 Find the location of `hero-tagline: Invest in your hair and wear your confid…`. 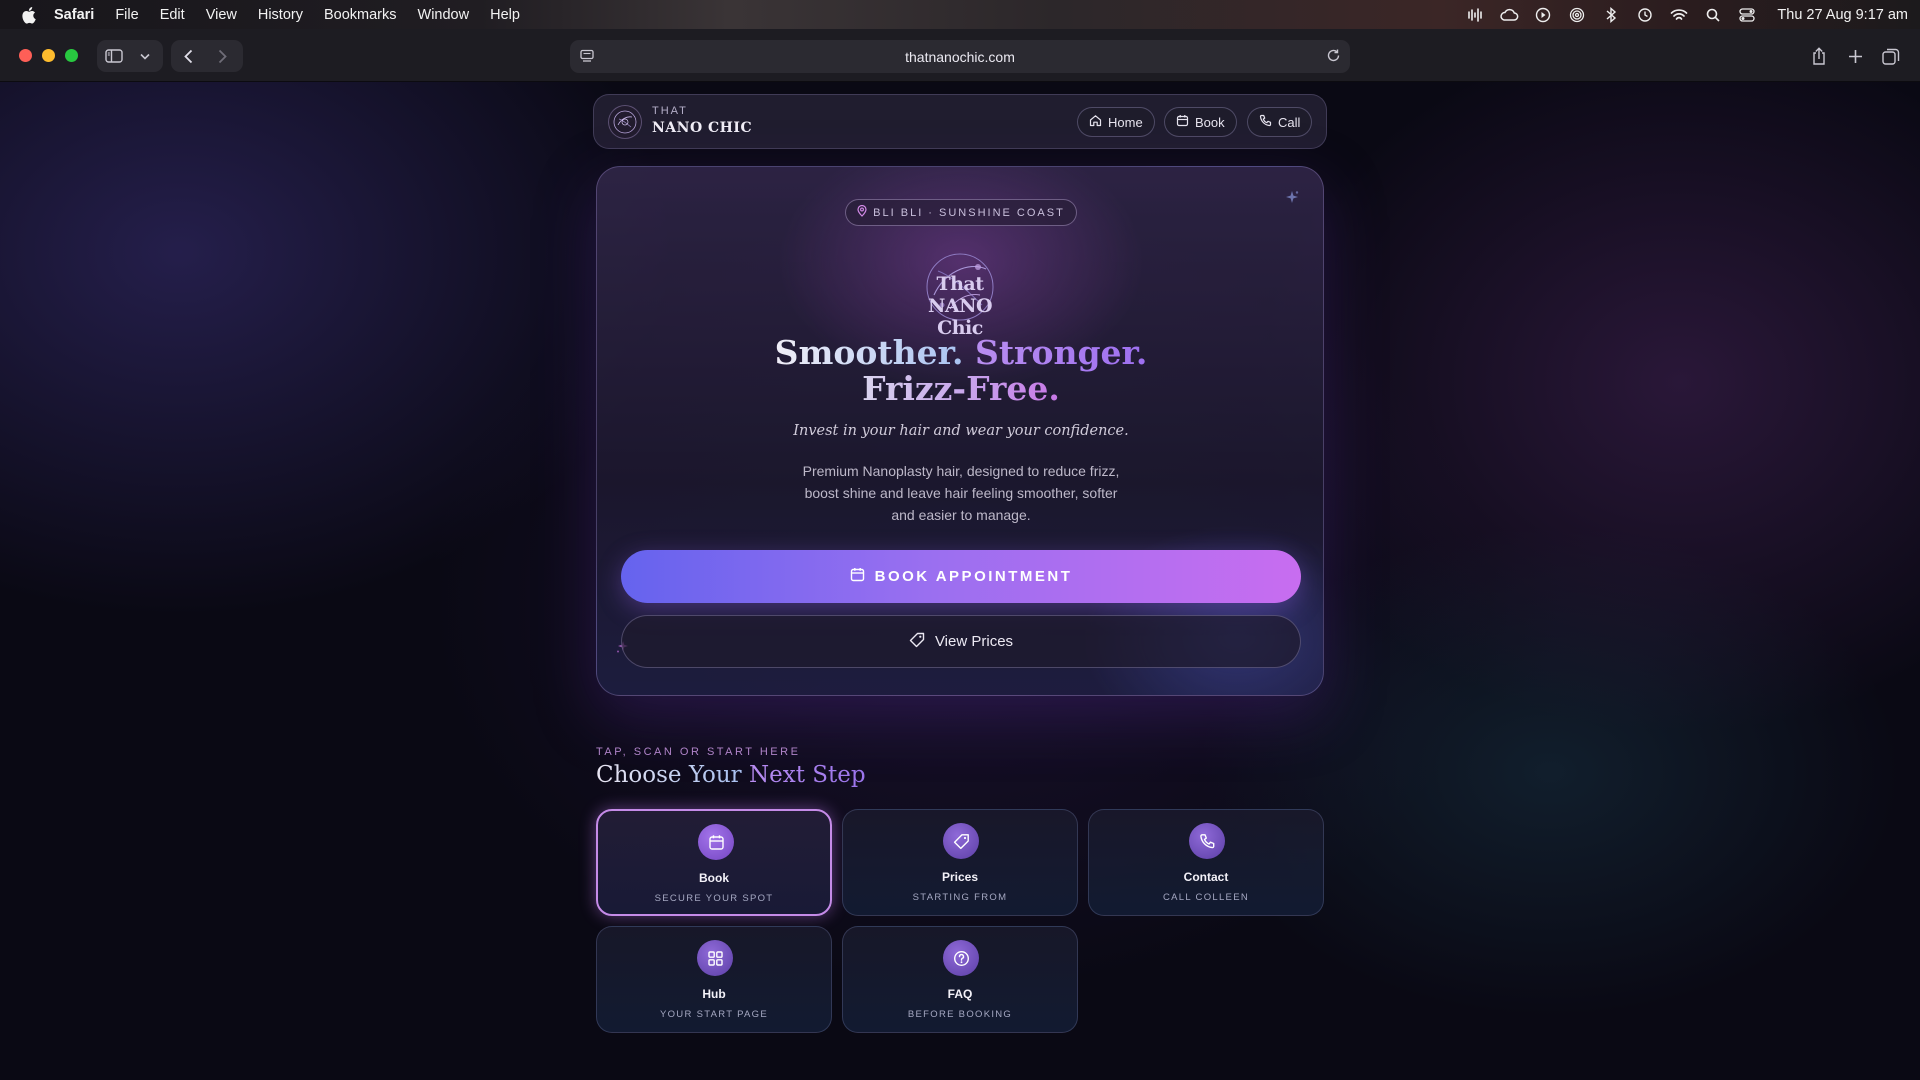

hero-tagline: Invest in your hair and wear your confid… is located at coordinates (961, 431).